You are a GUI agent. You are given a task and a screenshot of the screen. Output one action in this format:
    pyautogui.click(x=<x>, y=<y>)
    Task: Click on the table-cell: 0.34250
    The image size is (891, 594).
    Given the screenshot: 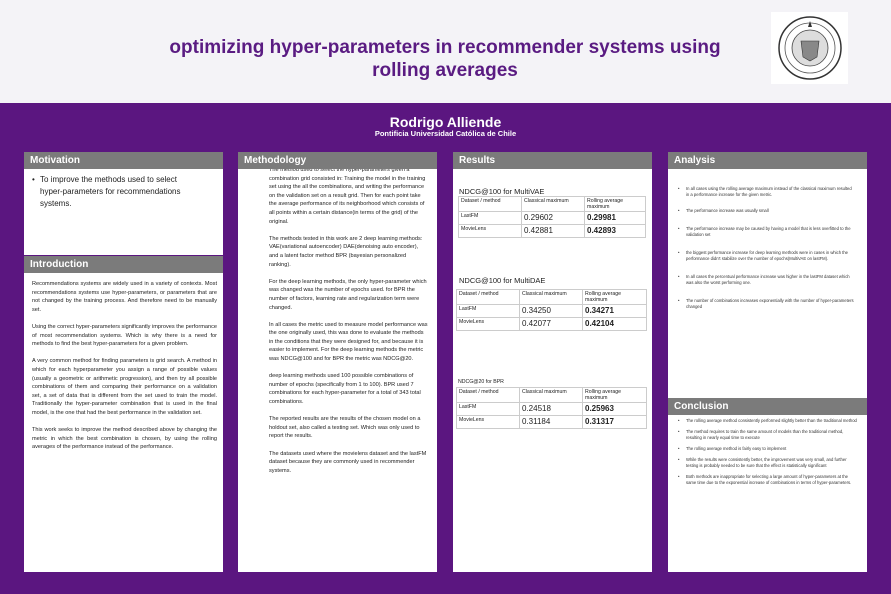 What is the action you would take?
    pyautogui.click(x=551, y=311)
    